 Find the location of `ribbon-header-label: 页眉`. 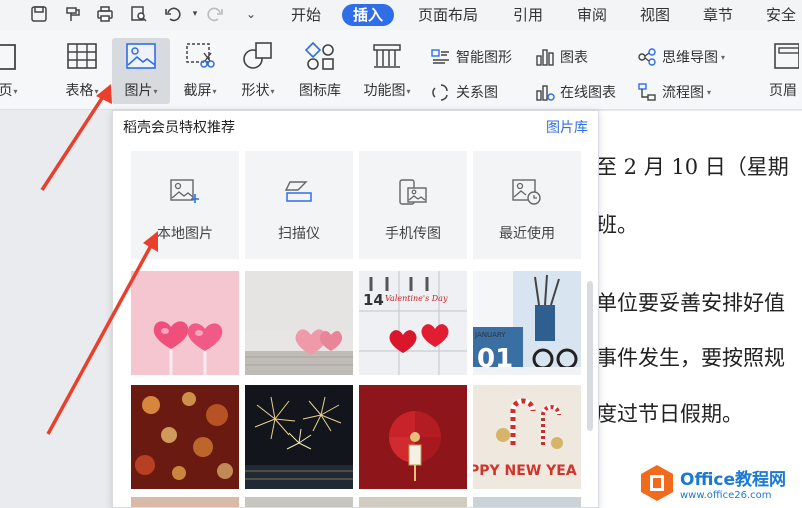

ribbon-header-label: 页眉 is located at coordinates (783, 91).